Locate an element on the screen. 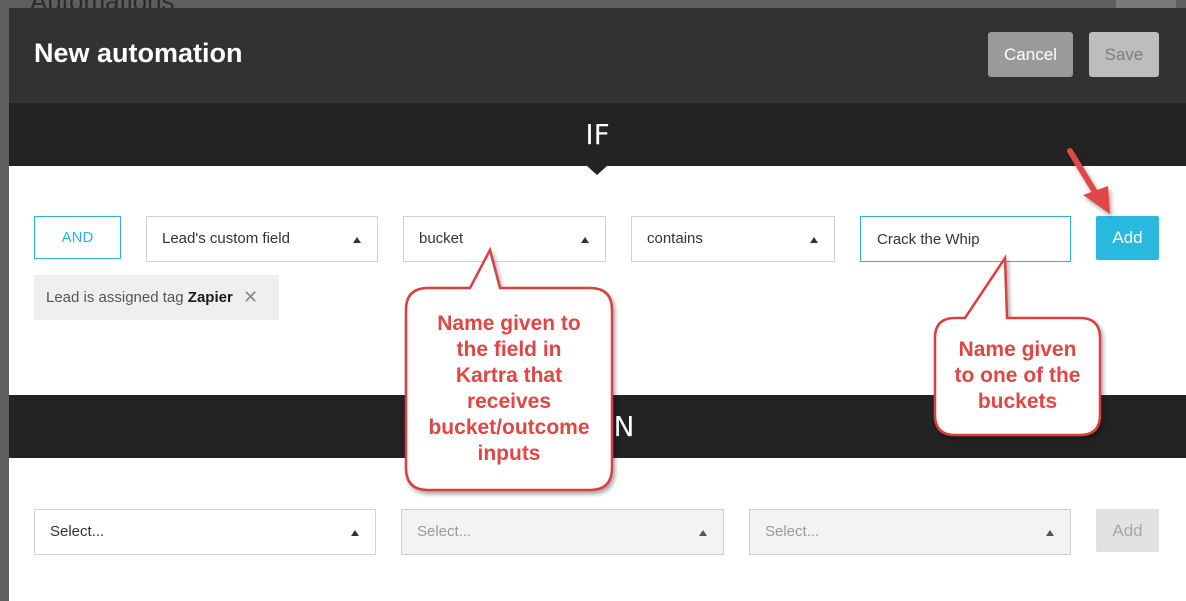  callout-line: buckets is located at coordinates (1017, 401).